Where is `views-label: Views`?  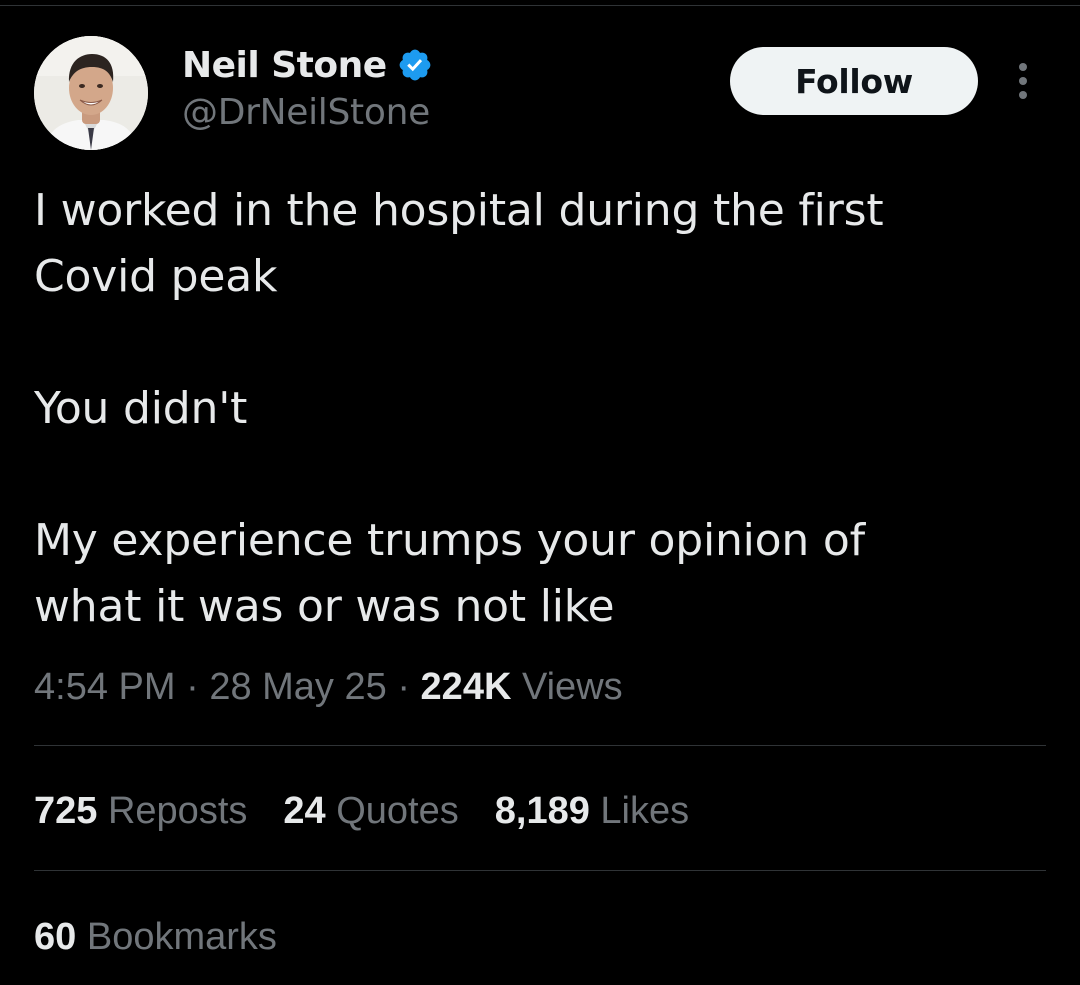
views-label: Views is located at coordinates (572, 687).